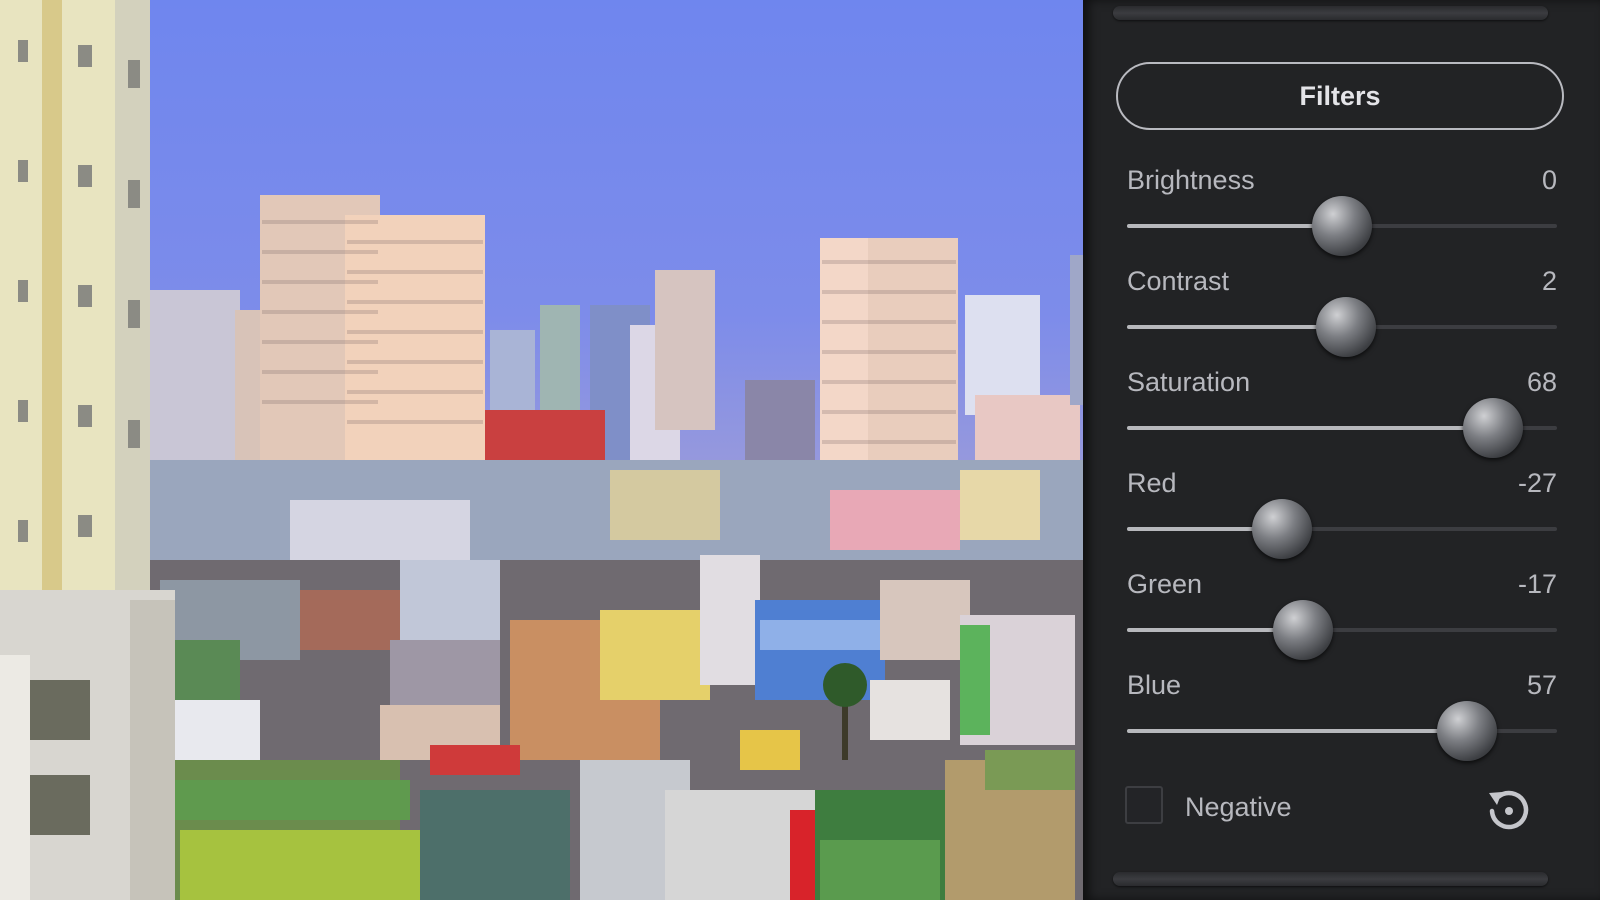 Image resolution: width=1600 pixels, height=900 pixels. I want to click on red-label: Red, so click(1152, 483).